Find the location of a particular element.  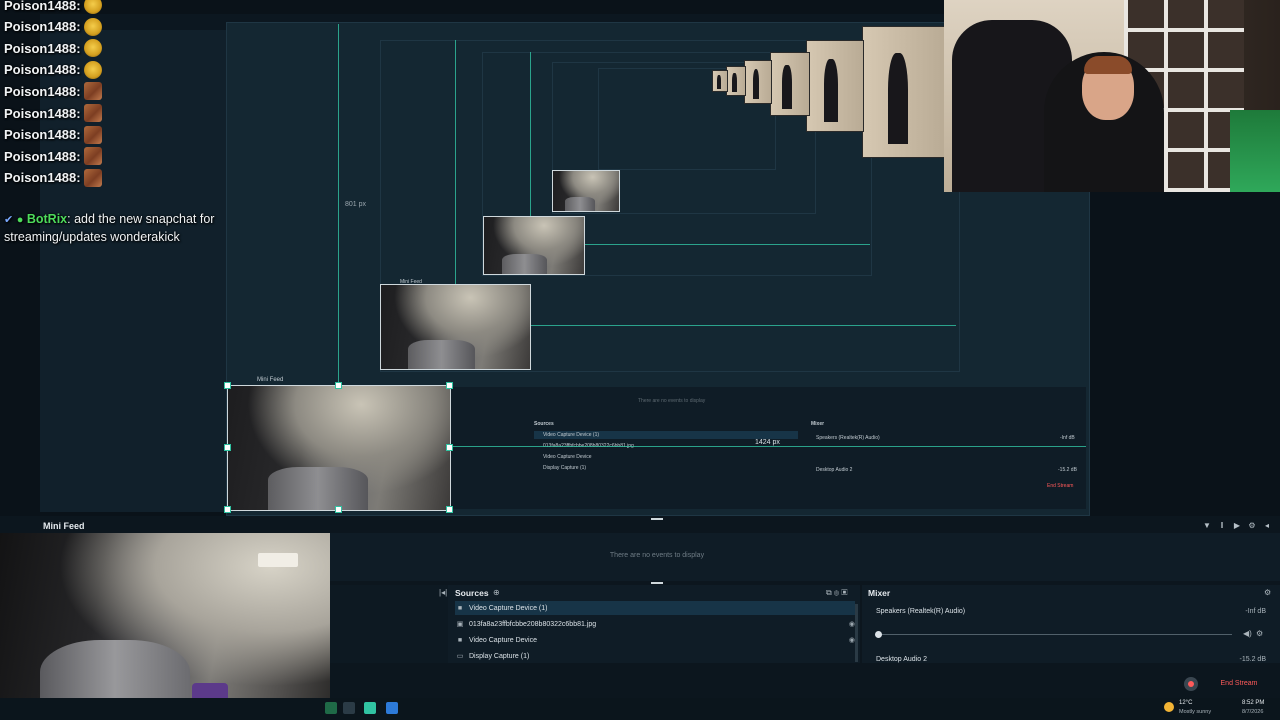

add-source-icon: ⊕ is located at coordinates (496, 592).